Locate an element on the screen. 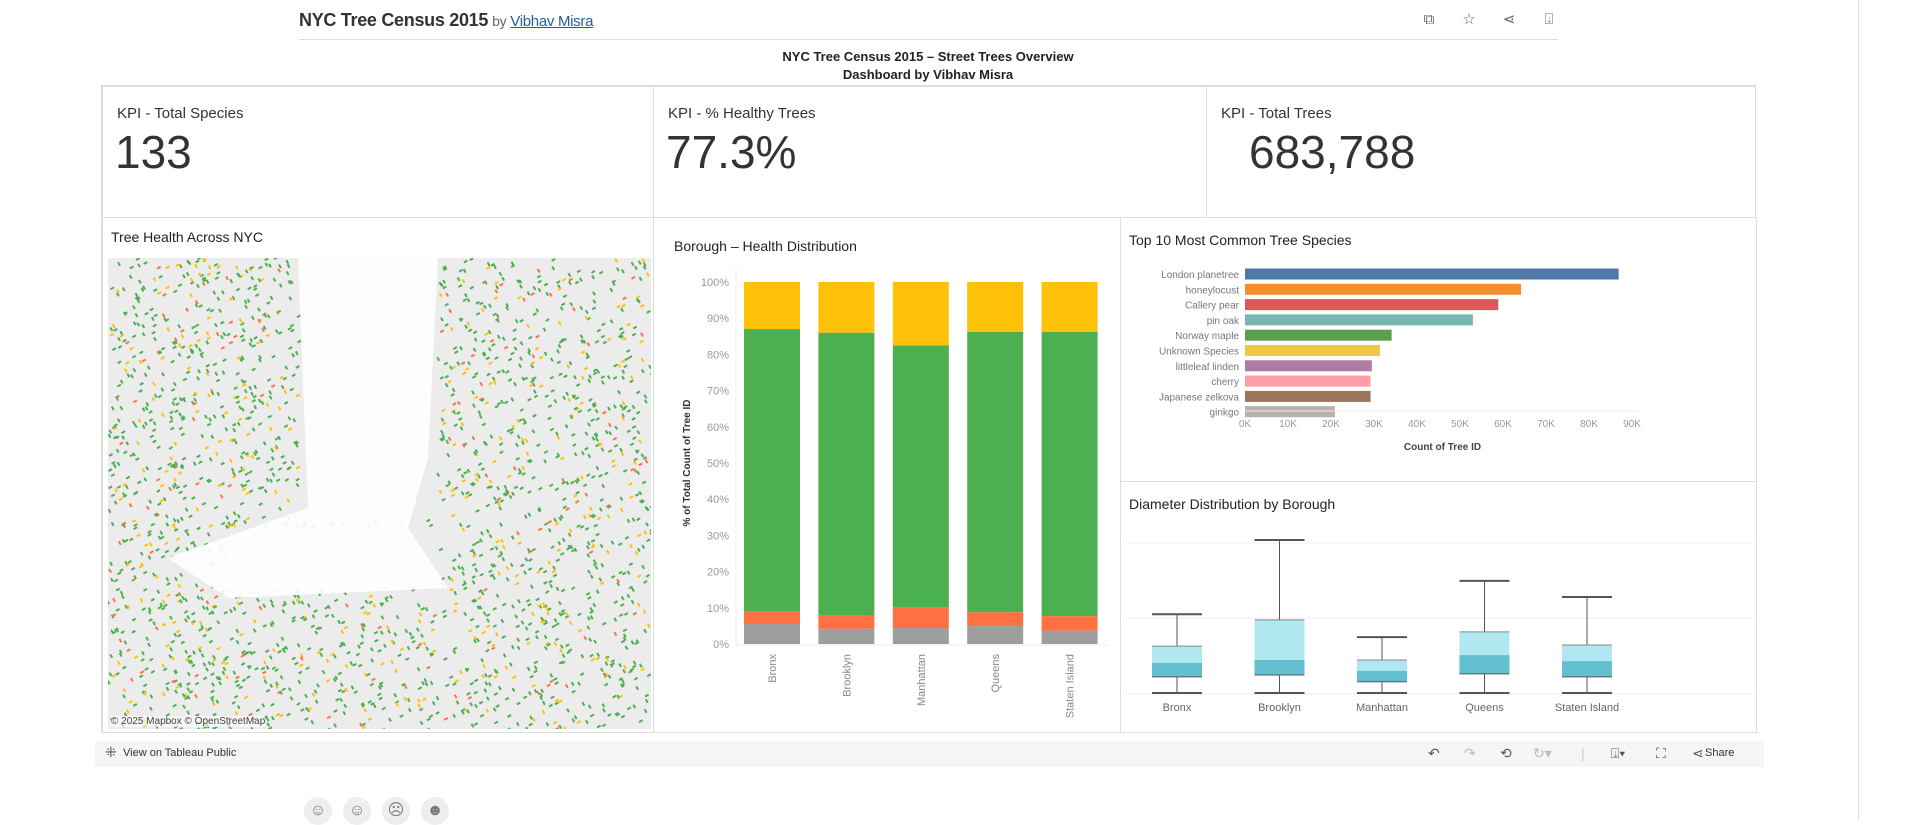  face-icon-4: ☻ is located at coordinates (435, 811).